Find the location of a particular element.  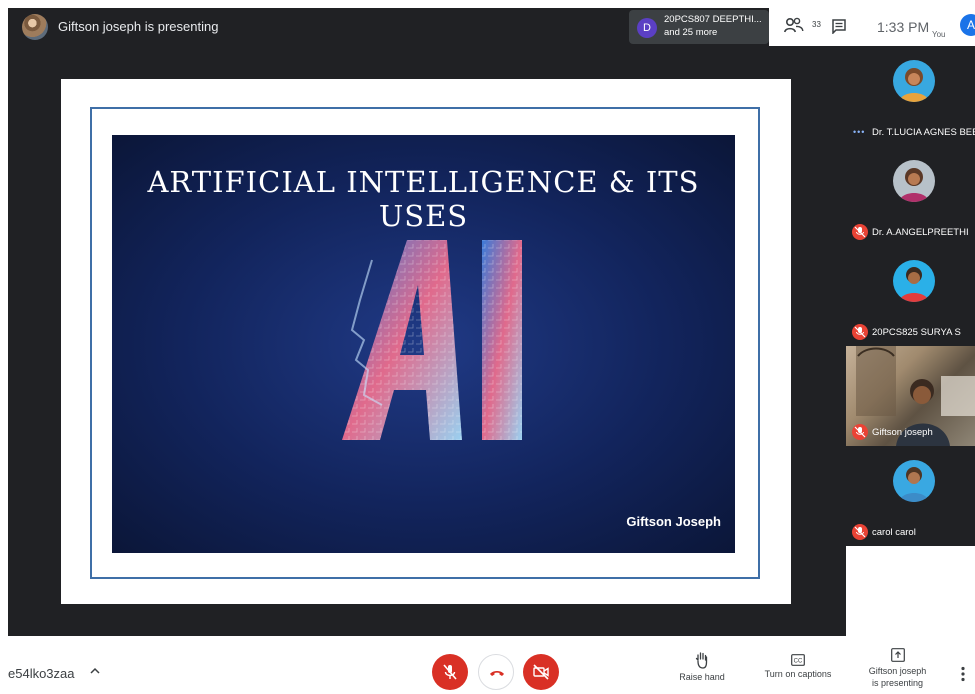

captions-label: Turn on captions is located at coordinates (798, 674).